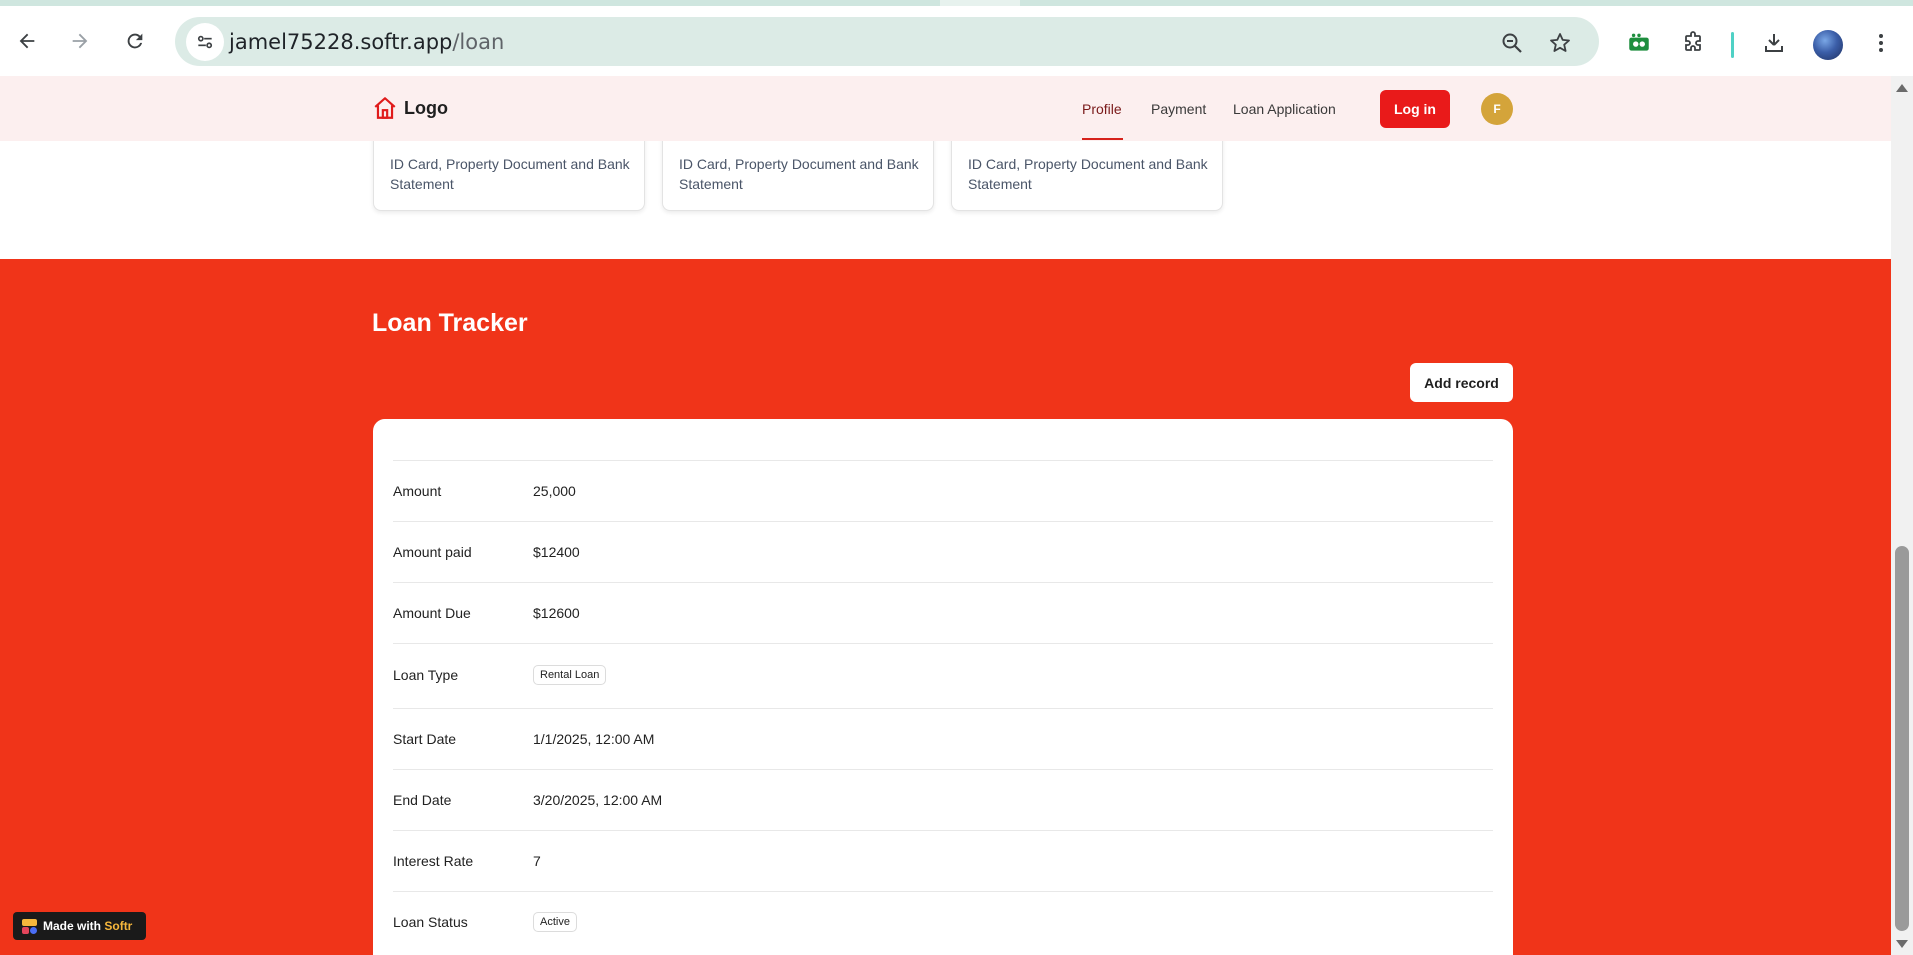 This screenshot has height=955, width=1913. Describe the element at coordinates (594, 739) in the screenshot. I see `field-value: 1/1/2025, 12:00 AM` at that location.